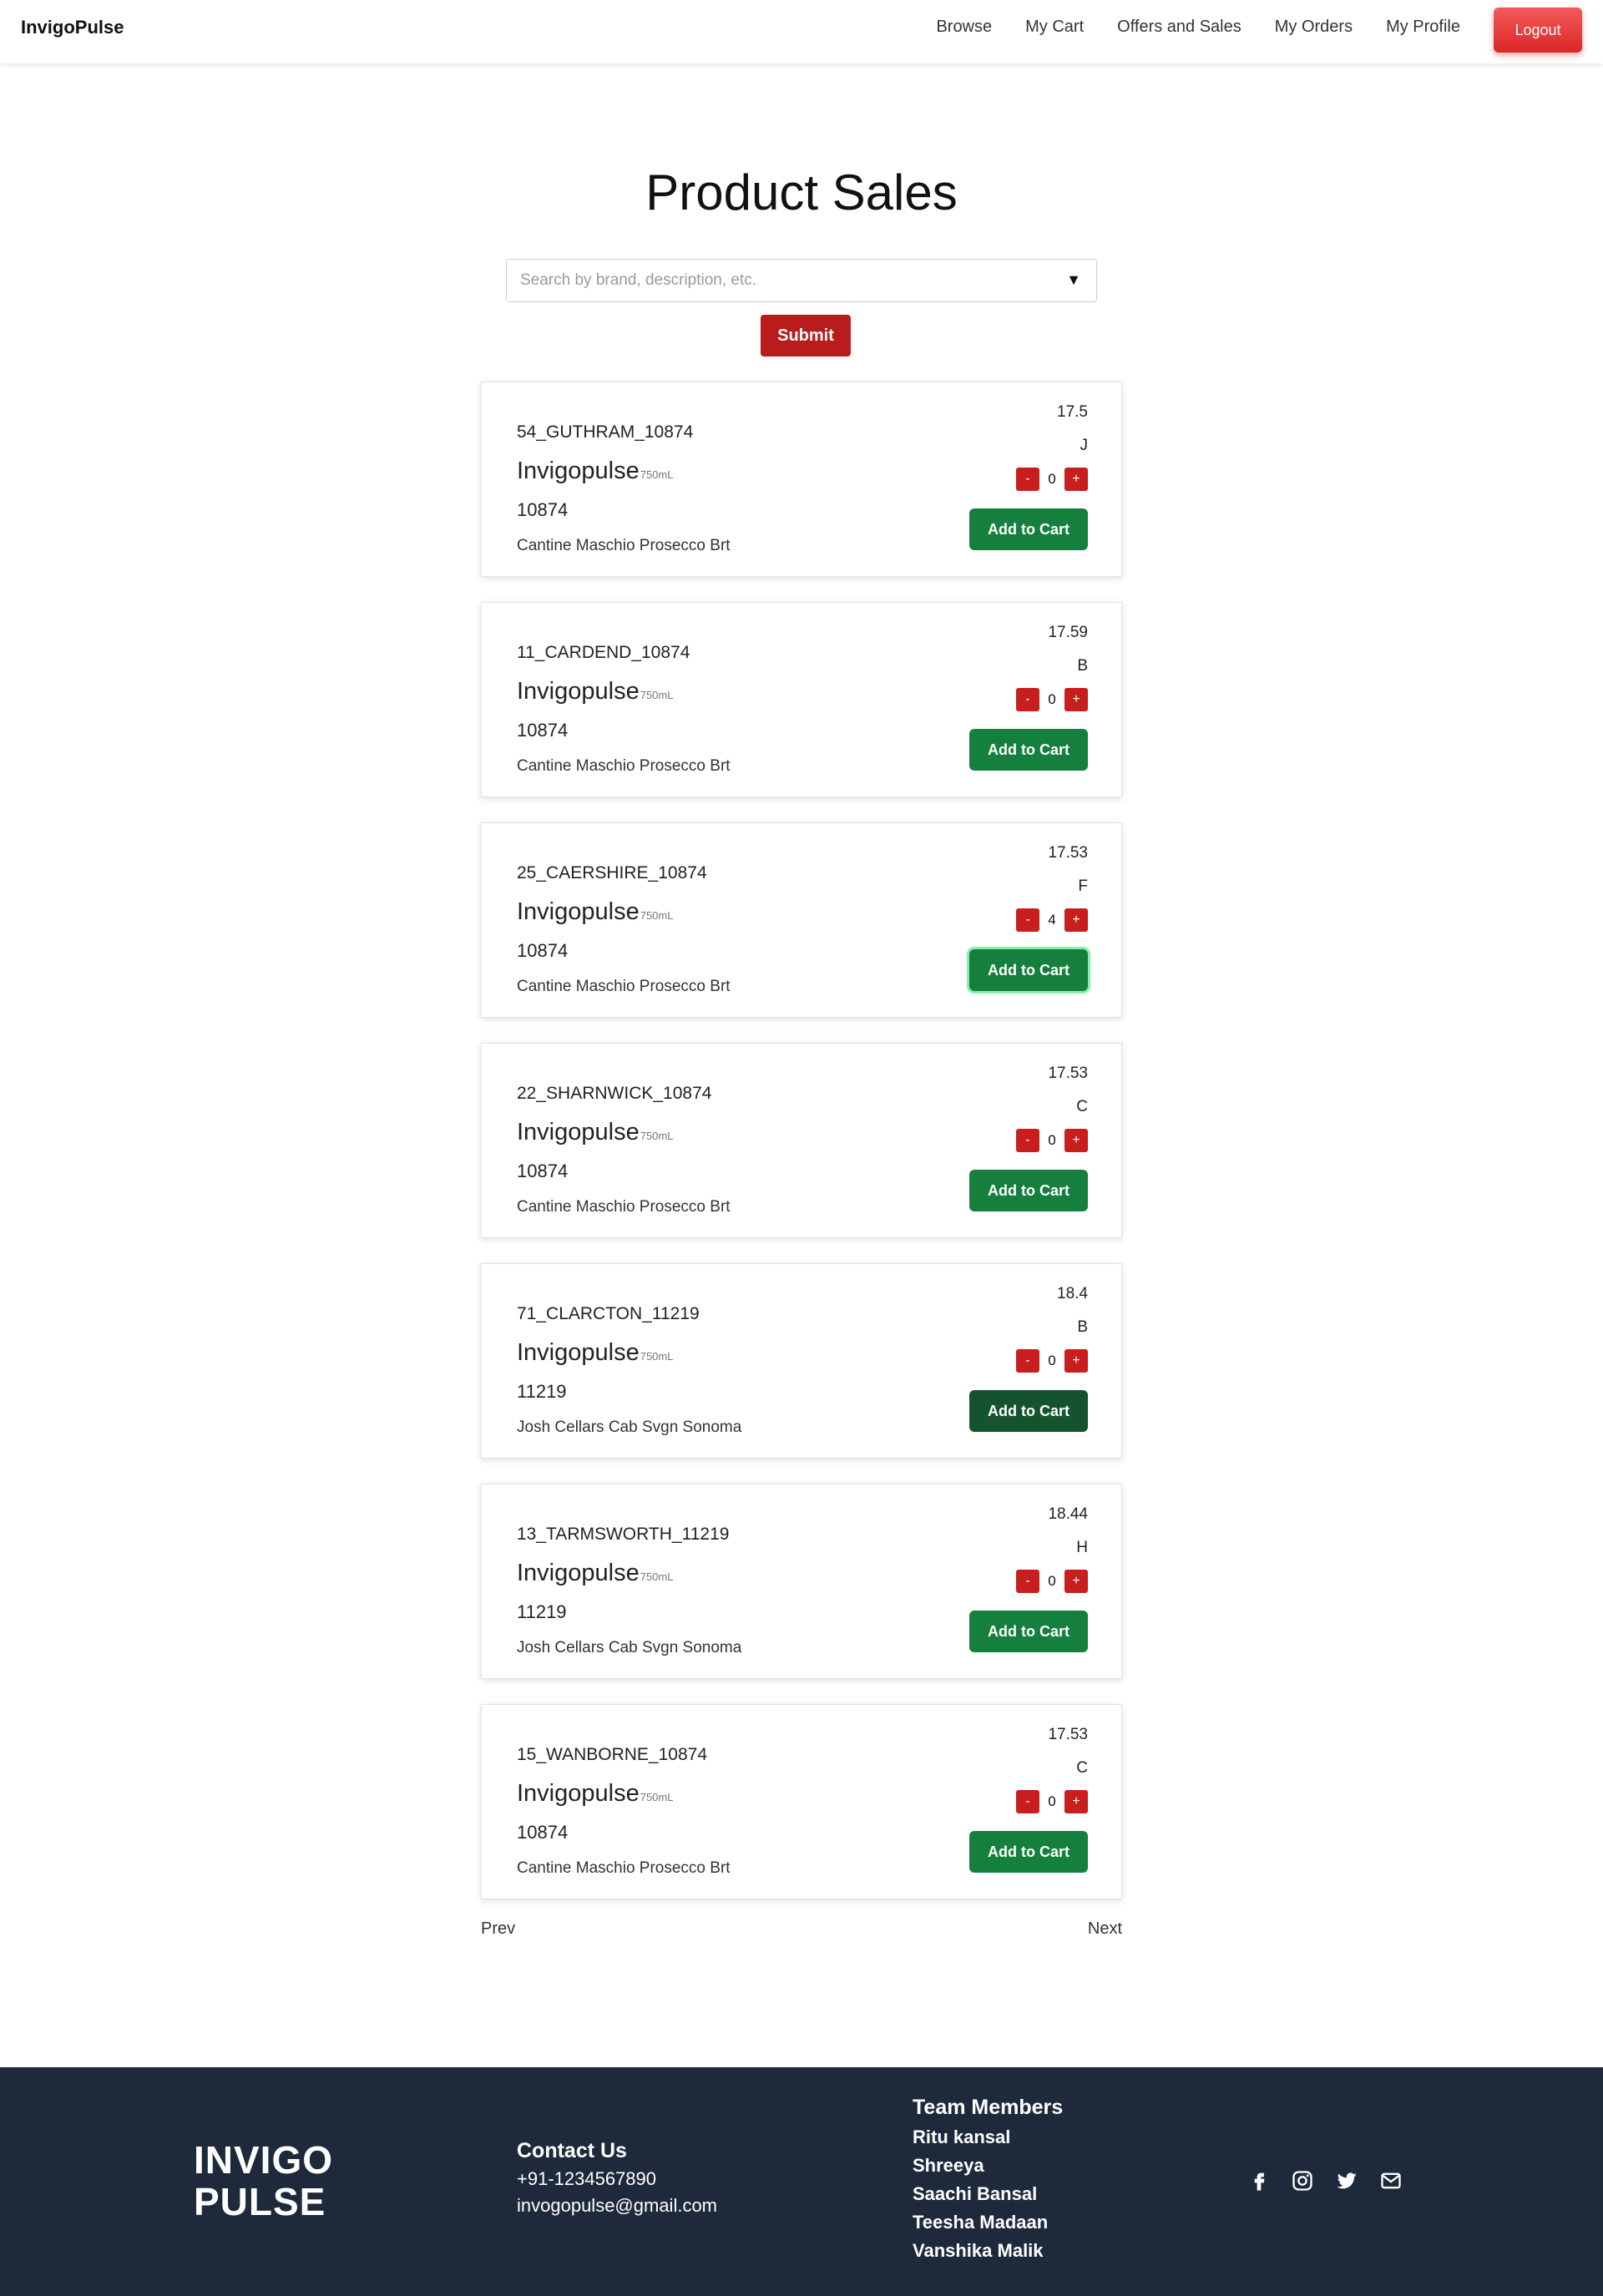  Describe the element at coordinates (975, 2193) in the screenshot. I see `team-member: Saachi Bansal` at that location.